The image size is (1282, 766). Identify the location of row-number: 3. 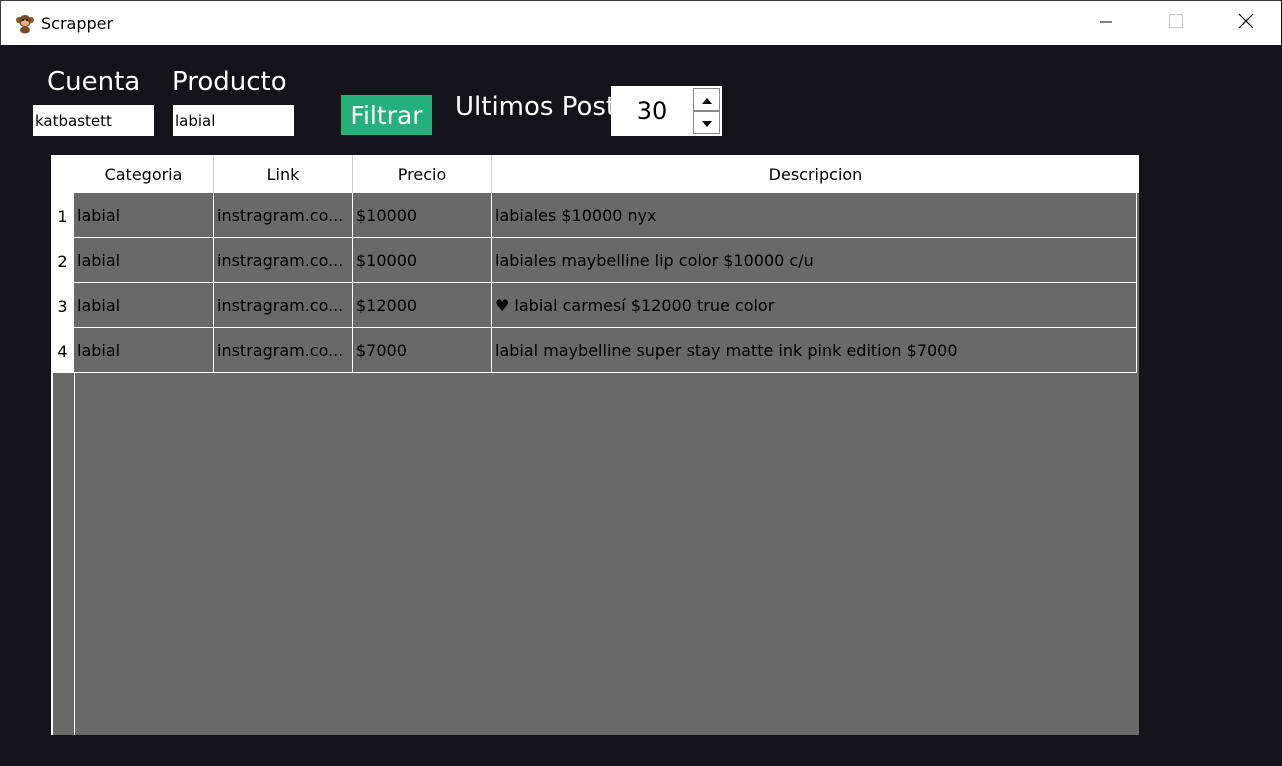
(62, 305).